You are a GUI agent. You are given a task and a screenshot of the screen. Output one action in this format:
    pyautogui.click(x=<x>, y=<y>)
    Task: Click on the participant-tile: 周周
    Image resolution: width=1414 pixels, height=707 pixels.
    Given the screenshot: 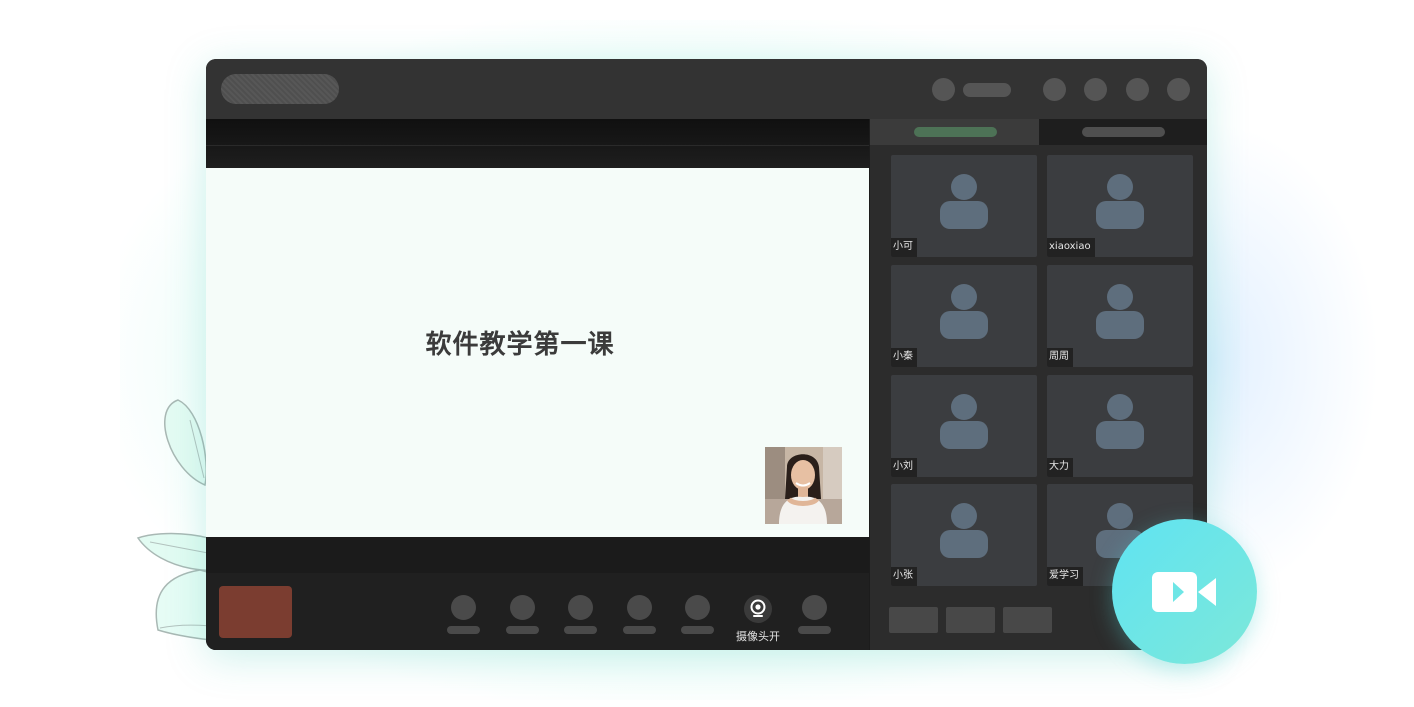 What is the action you would take?
    pyautogui.click(x=1120, y=316)
    